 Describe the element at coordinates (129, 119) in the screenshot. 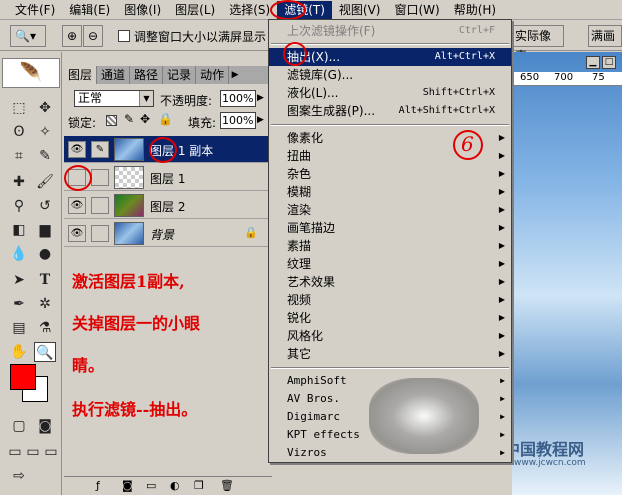

I see `lock-image-brush-icon: ✎` at that location.